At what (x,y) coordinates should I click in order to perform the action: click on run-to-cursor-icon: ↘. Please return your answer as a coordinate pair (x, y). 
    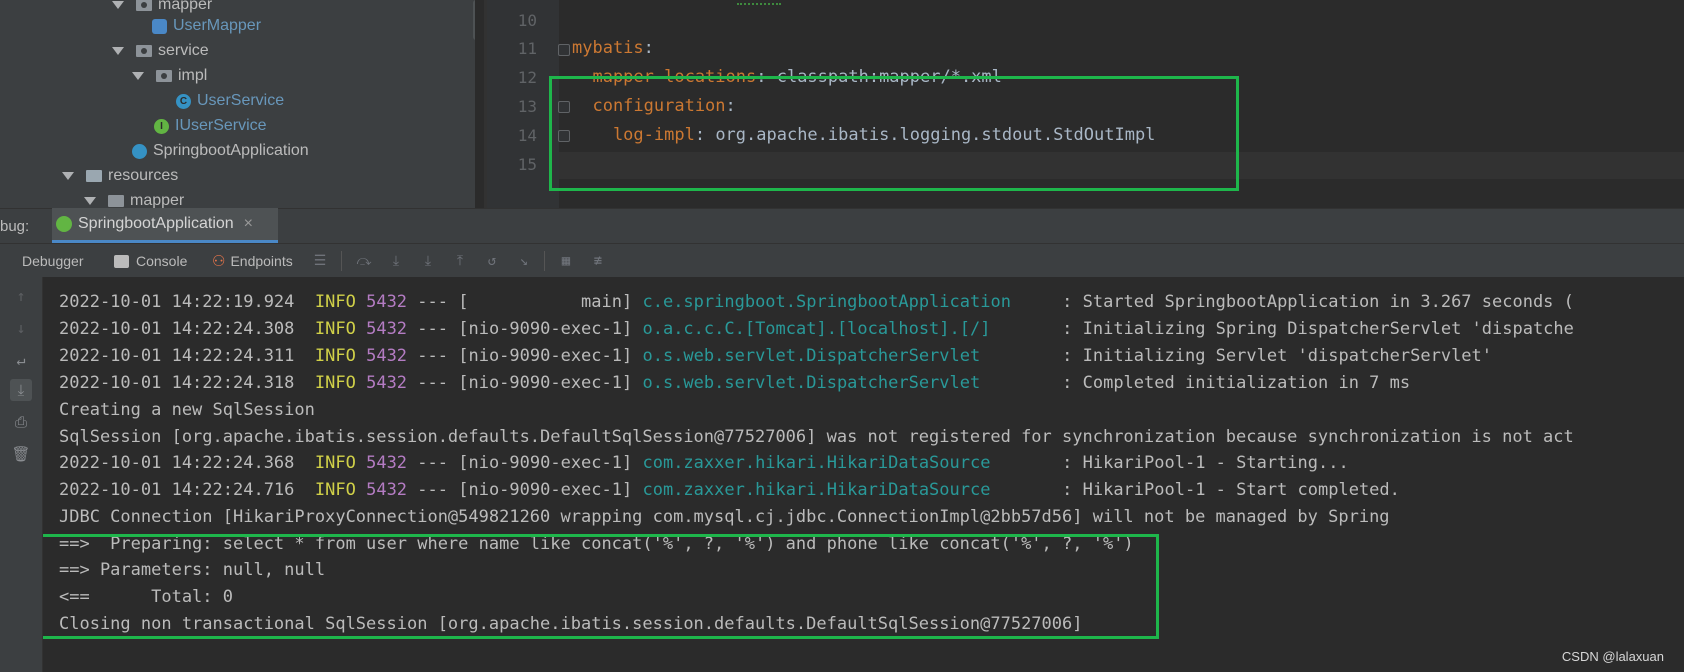
    Looking at the image, I should click on (524, 261).